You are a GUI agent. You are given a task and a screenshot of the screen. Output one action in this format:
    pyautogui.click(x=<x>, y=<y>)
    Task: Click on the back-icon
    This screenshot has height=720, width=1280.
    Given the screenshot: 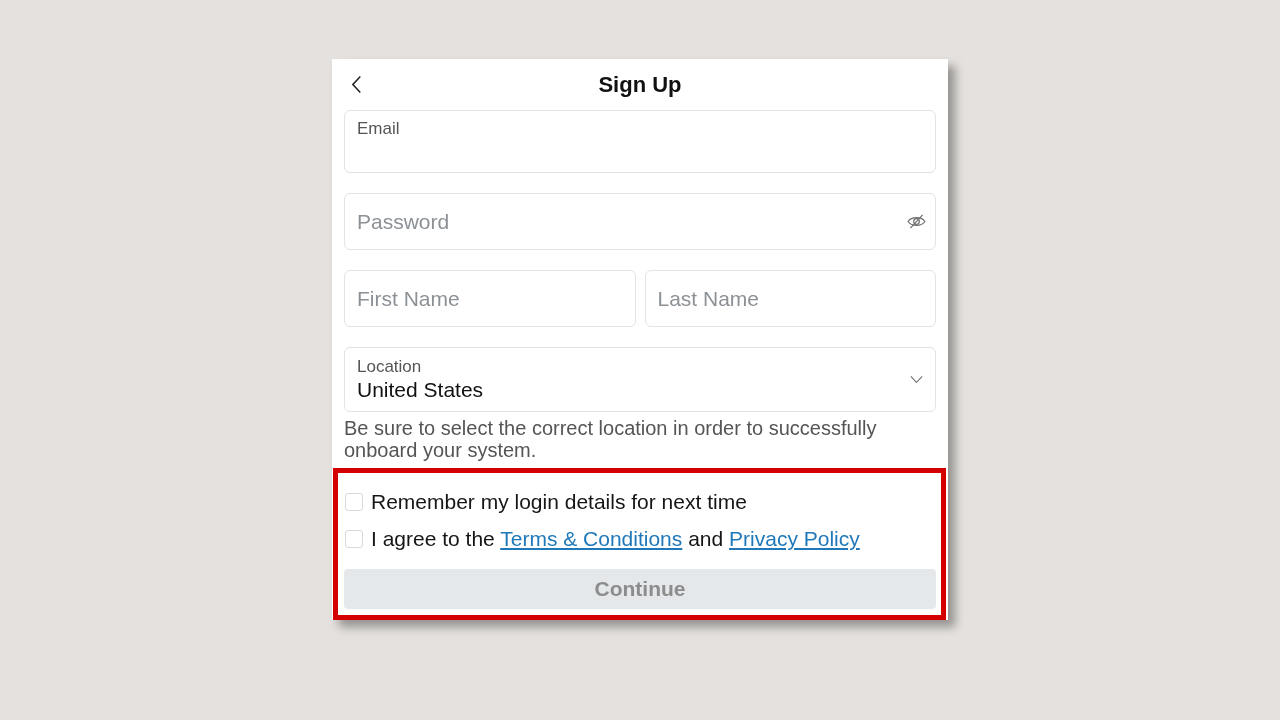 What is the action you would take?
    pyautogui.click(x=356, y=84)
    